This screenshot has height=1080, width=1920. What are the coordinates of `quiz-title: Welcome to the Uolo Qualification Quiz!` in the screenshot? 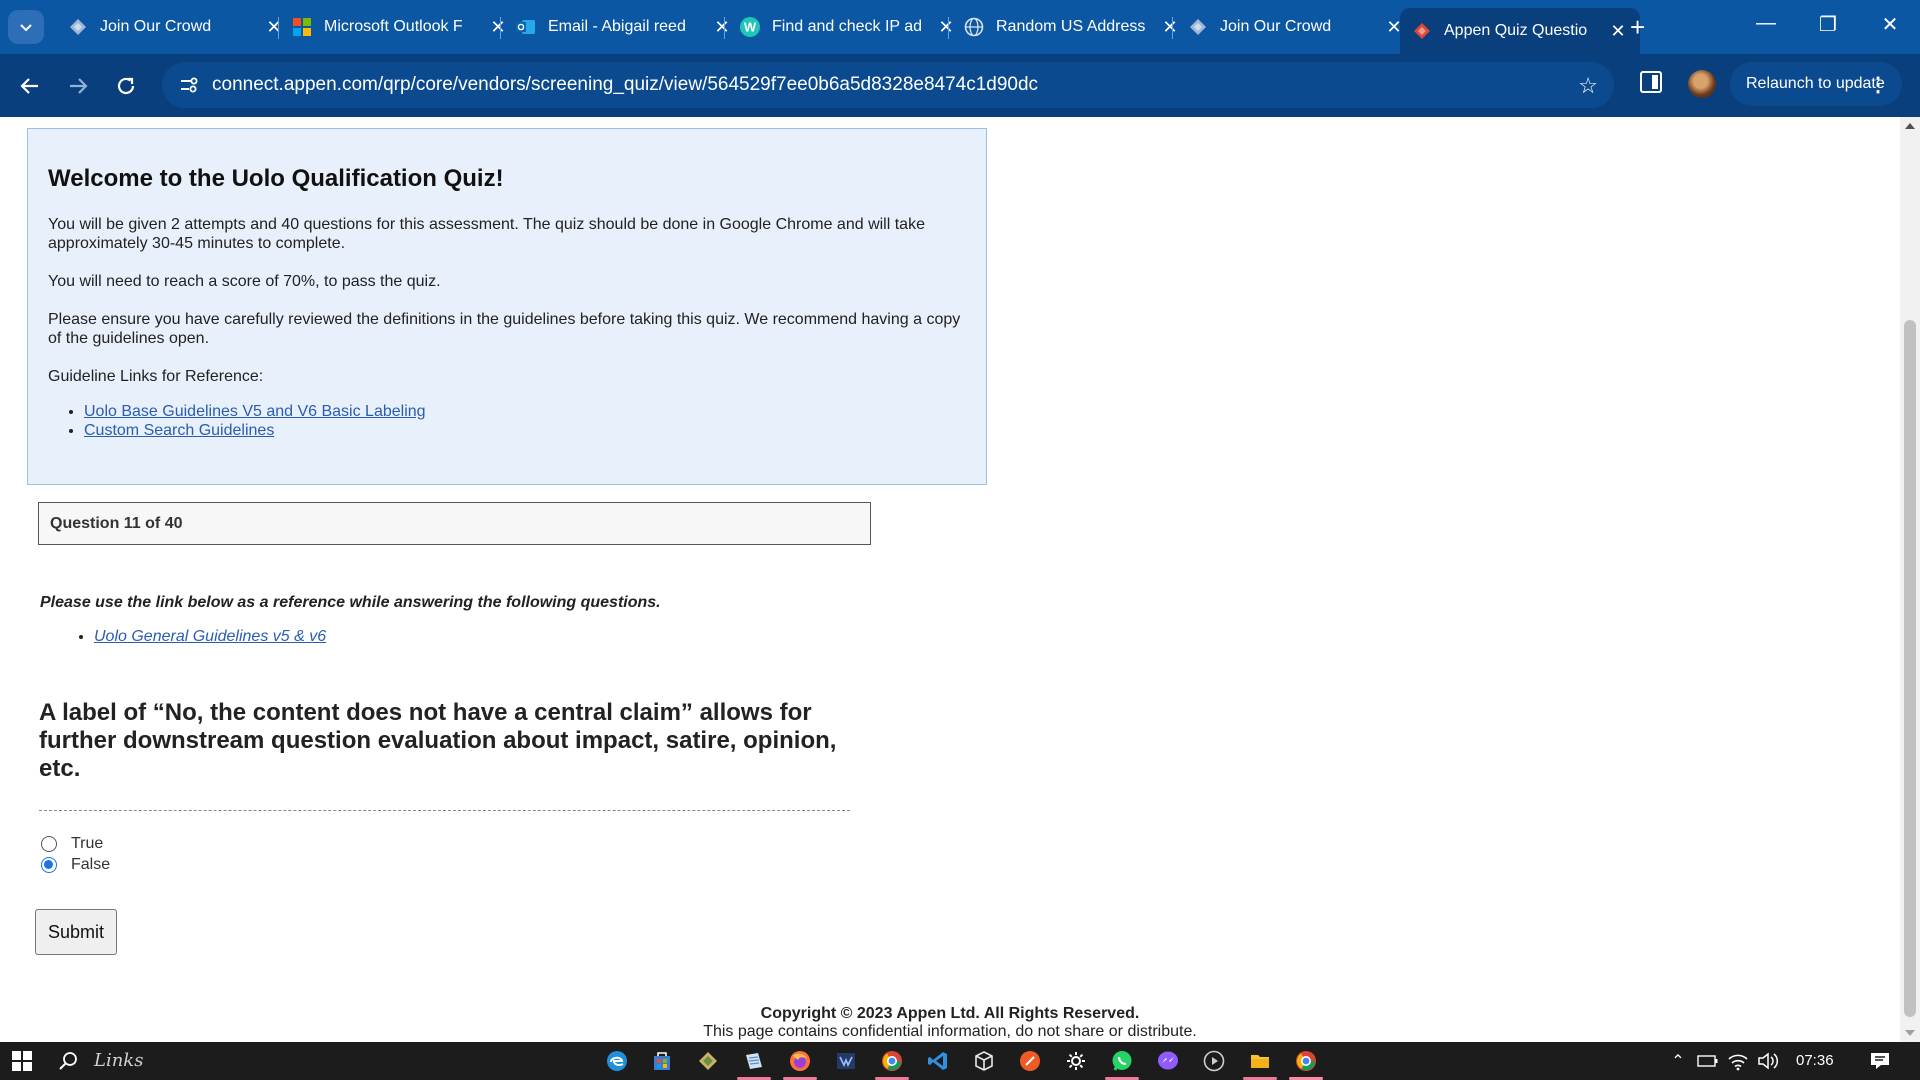 It's located at (276, 178).